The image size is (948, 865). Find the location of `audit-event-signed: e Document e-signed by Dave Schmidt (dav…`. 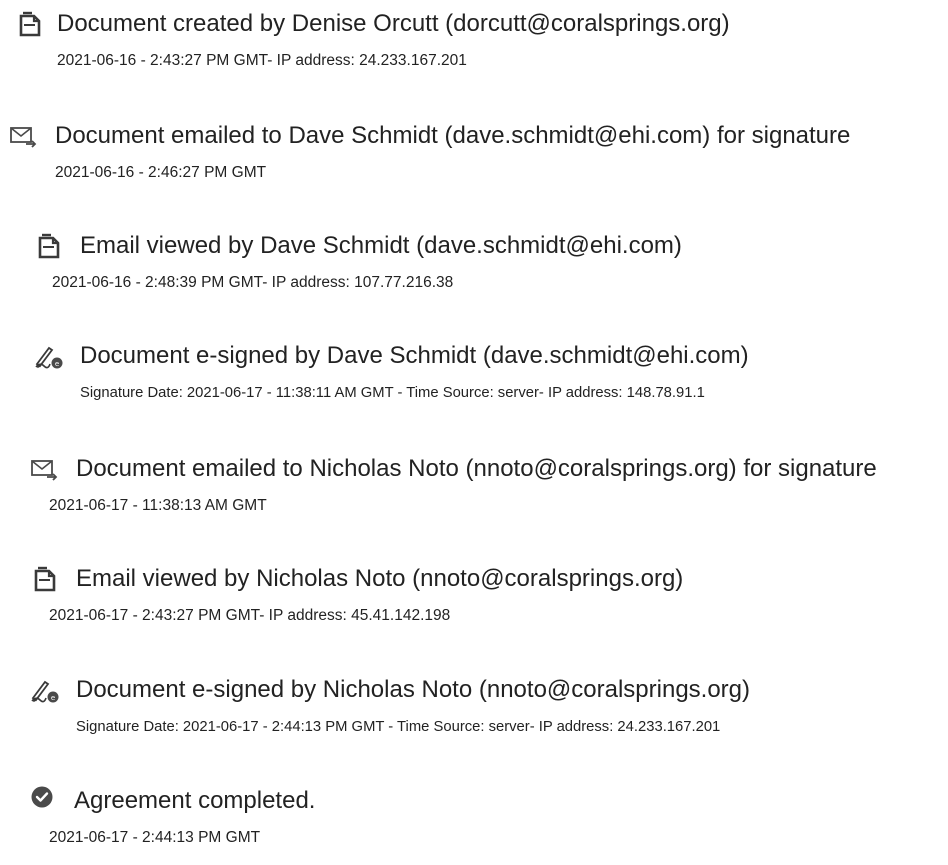

audit-event-signed: e Document e-signed by Dave Schmidt (dav… is located at coordinates (474, 380).